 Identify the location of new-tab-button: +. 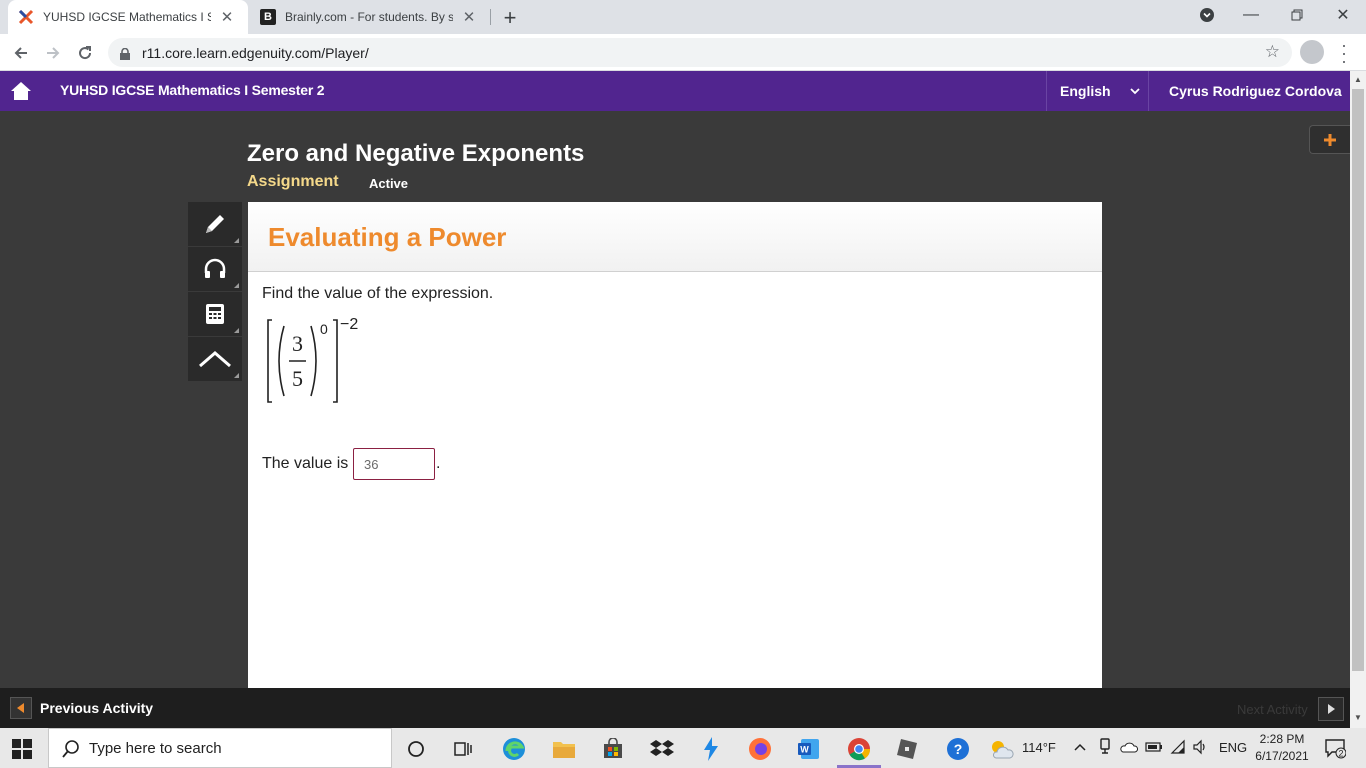
(510, 18).